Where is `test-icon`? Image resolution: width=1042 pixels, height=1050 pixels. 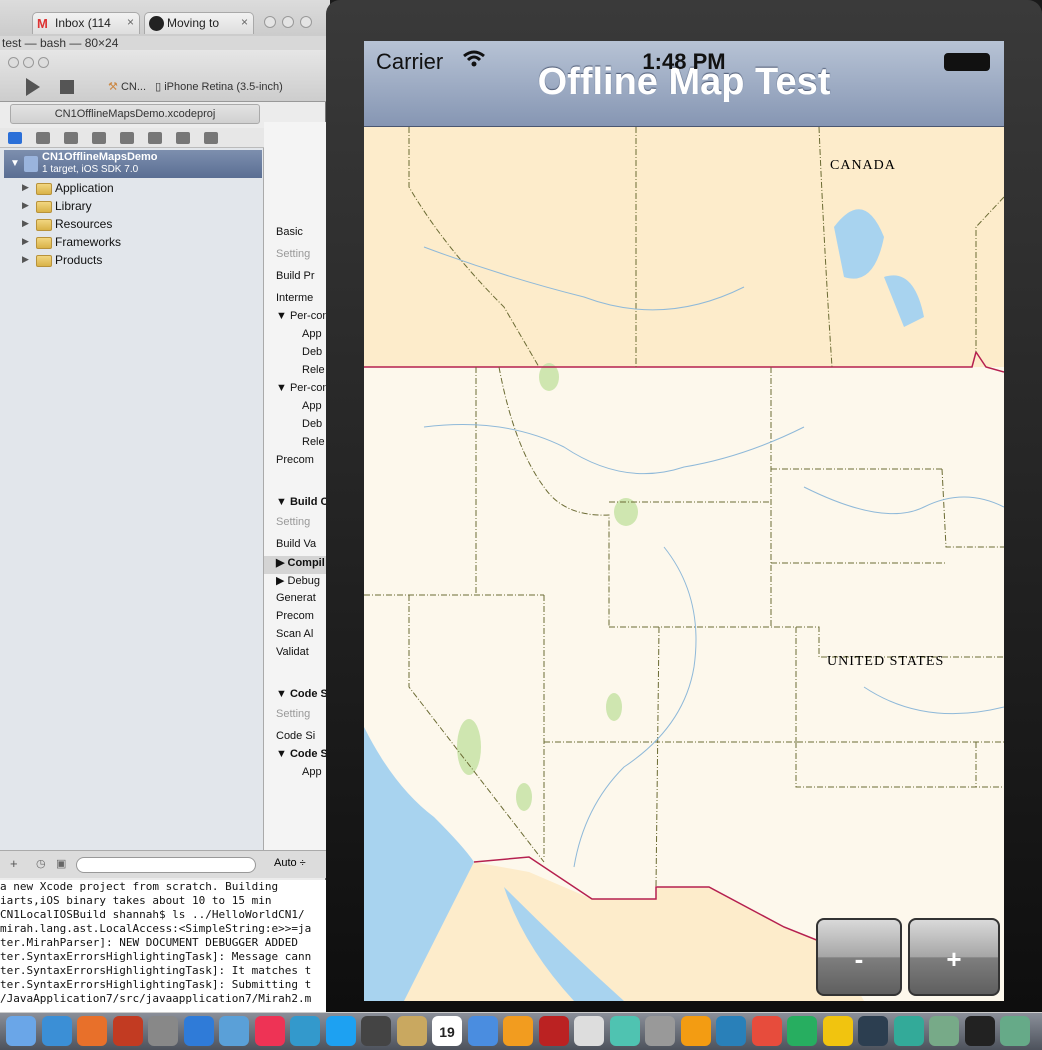
test-icon is located at coordinates (127, 138).